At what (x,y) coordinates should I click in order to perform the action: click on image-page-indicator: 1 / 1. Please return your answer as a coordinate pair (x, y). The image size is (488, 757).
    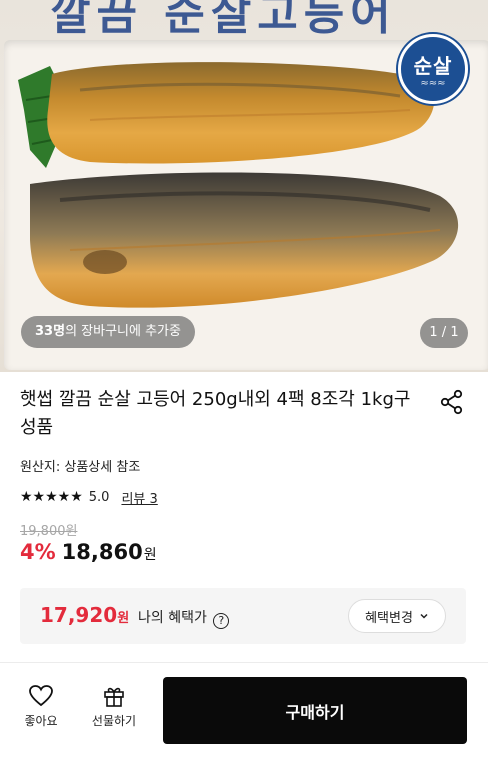
    Looking at the image, I should click on (444, 333).